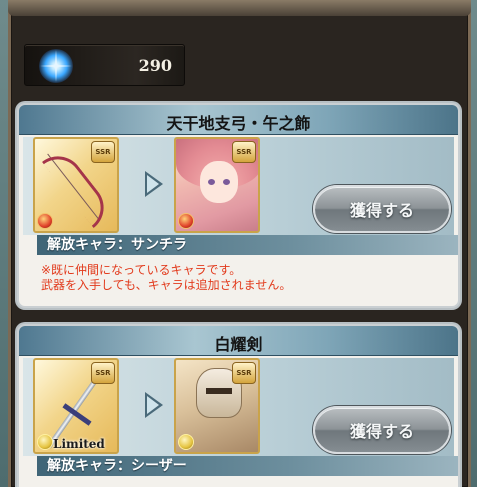 Image resolution: width=477 pixels, height=487 pixels. What do you see at coordinates (219, 391) in the screenshot?
I see `helmet-visor` at bounding box center [219, 391].